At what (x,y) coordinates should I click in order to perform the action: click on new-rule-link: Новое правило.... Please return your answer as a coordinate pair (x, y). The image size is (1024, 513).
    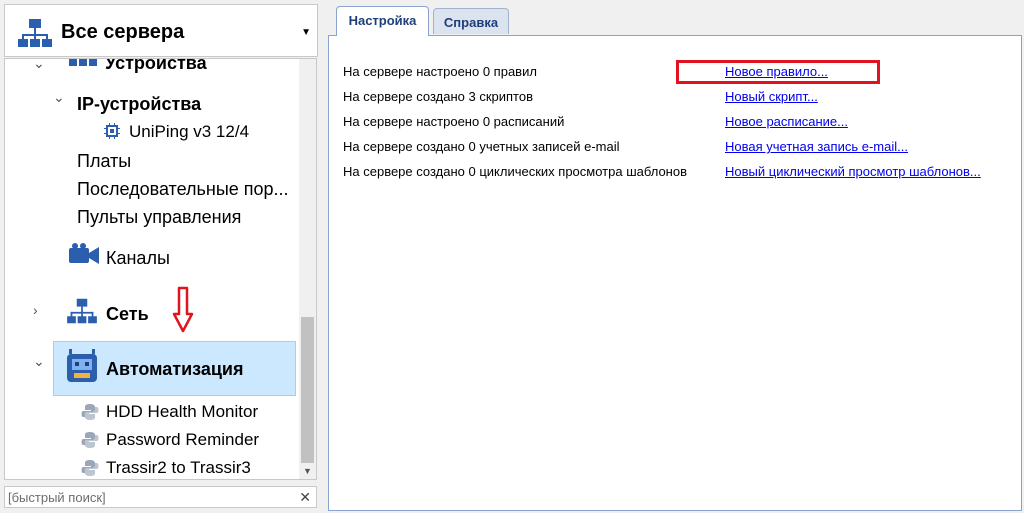
    Looking at the image, I should click on (776, 71).